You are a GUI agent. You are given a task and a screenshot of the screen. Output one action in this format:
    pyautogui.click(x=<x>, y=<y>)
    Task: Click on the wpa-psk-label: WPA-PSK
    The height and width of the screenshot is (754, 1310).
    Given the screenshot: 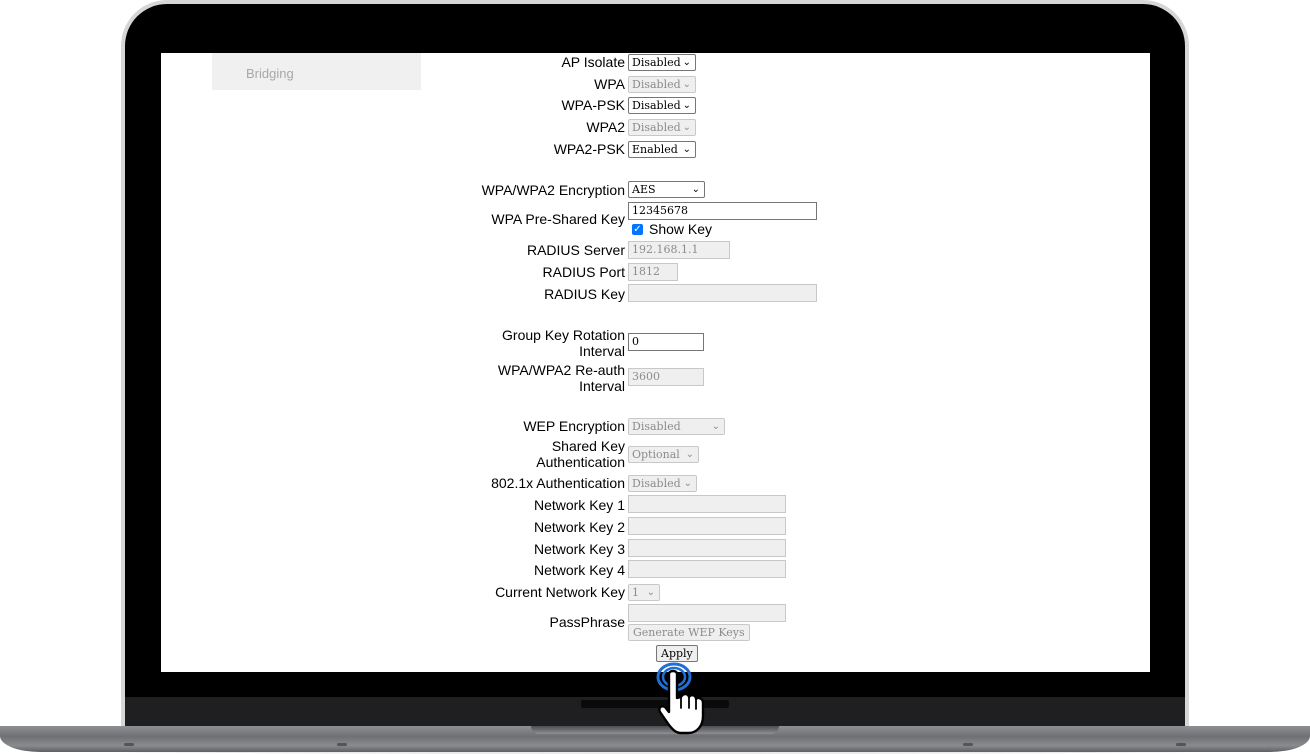 What is the action you would take?
    pyautogui.click(x=593, y=105)
    